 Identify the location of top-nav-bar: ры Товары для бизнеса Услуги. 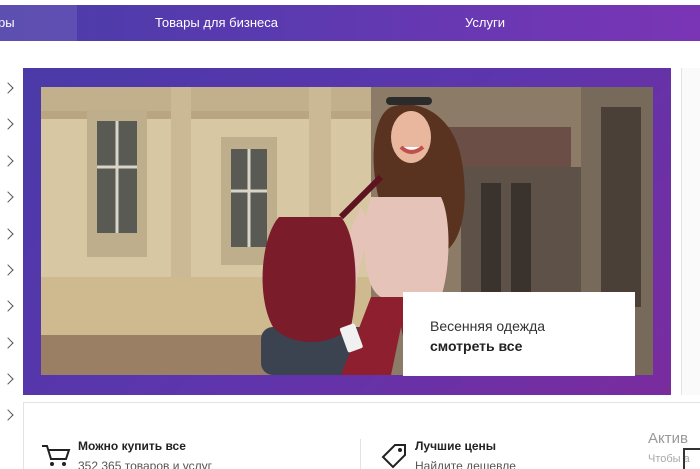
(350, 23).